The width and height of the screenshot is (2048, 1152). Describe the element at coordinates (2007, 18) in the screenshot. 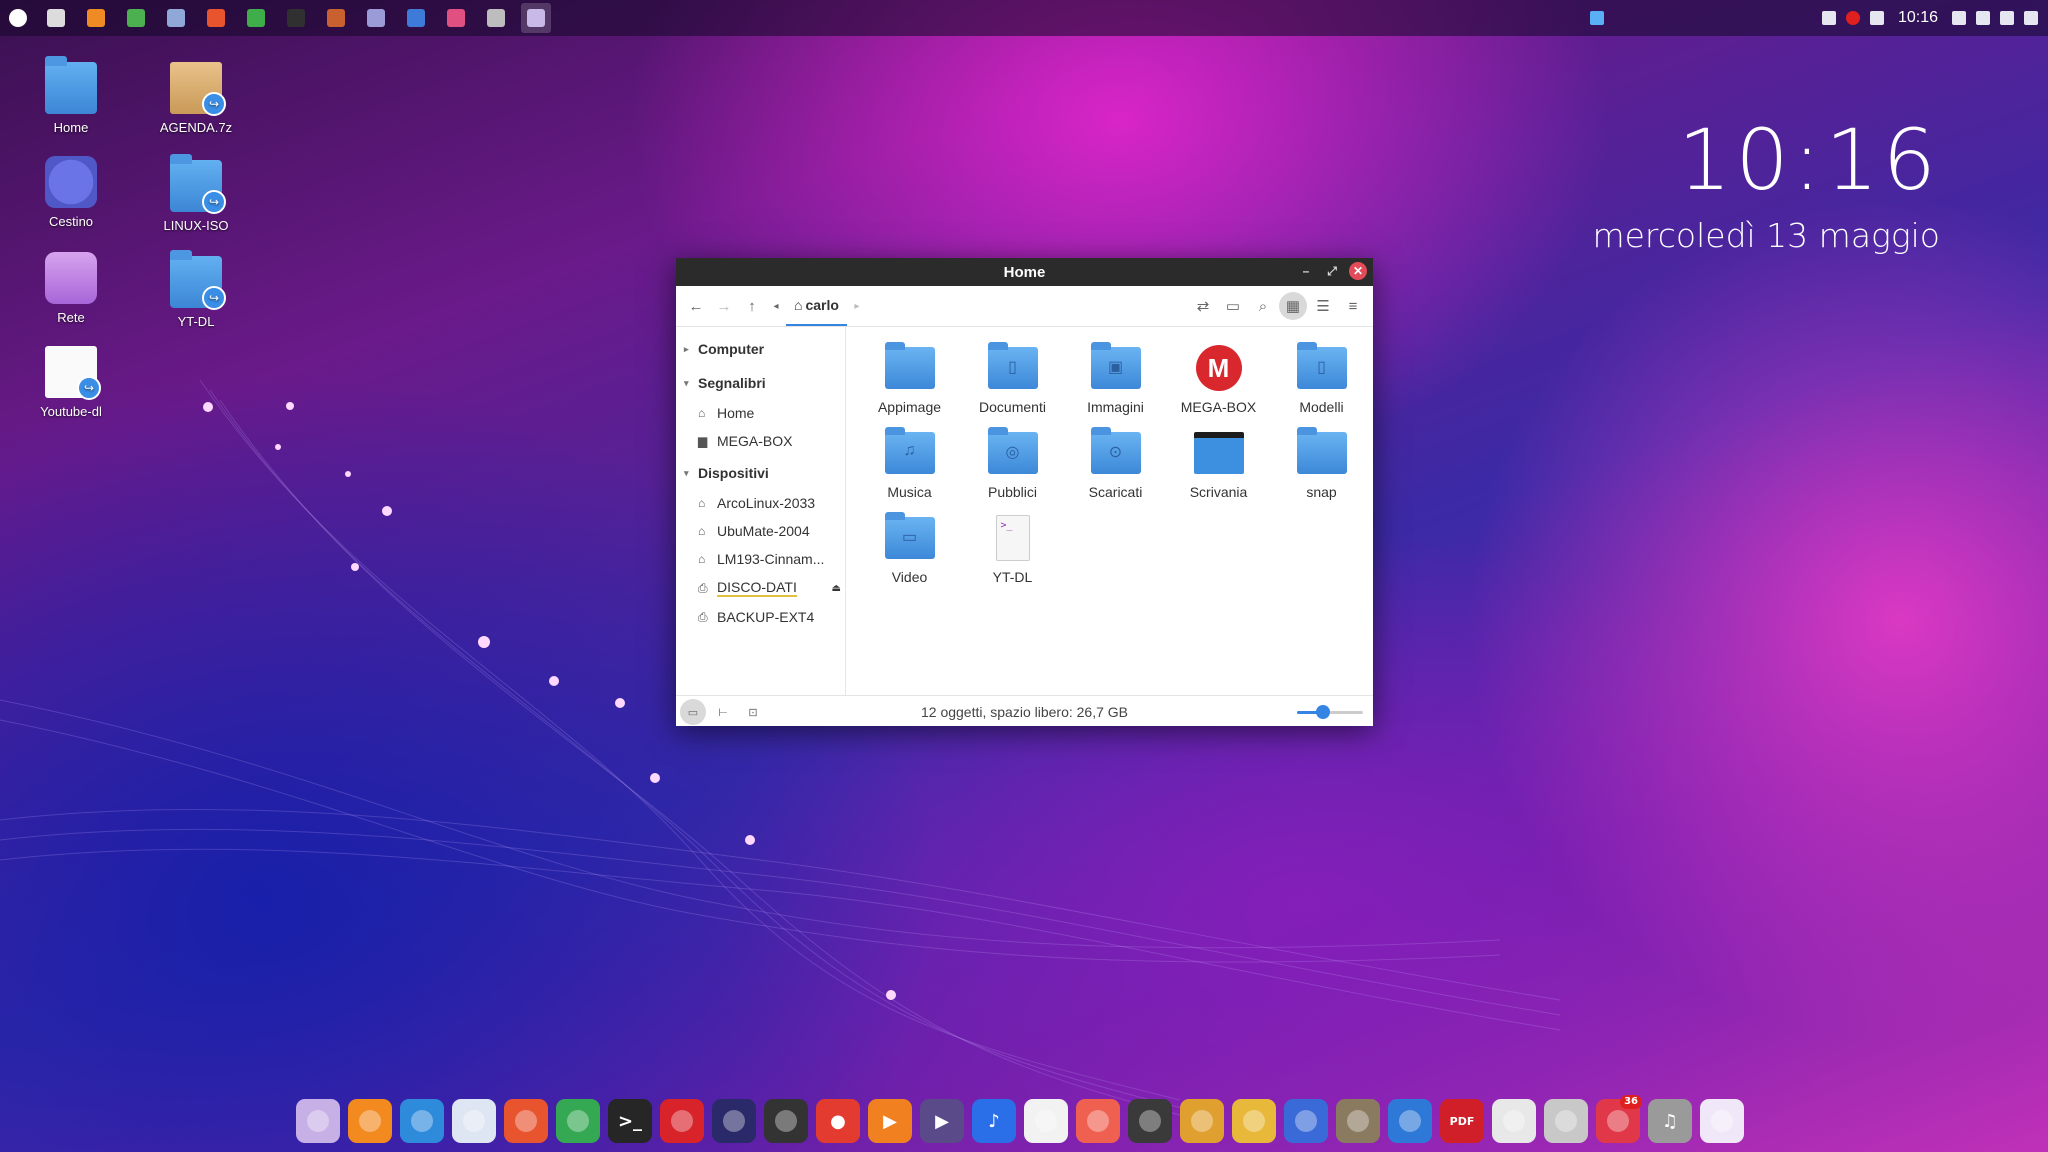

I see `power-icon` at that location.